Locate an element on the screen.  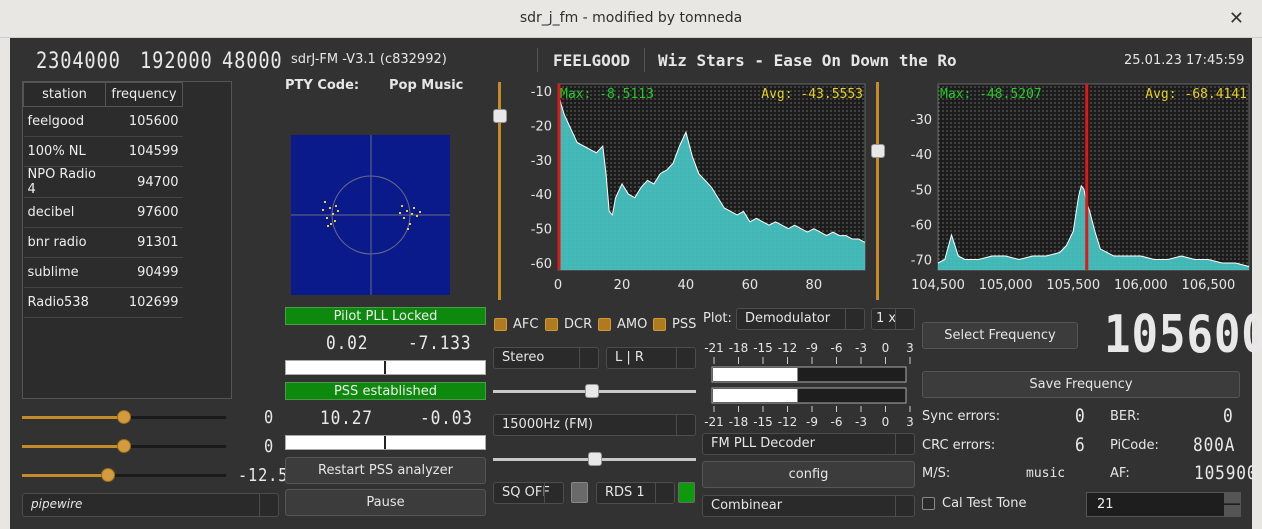
pilot-phase-bar is located at coordinates (385, 367).